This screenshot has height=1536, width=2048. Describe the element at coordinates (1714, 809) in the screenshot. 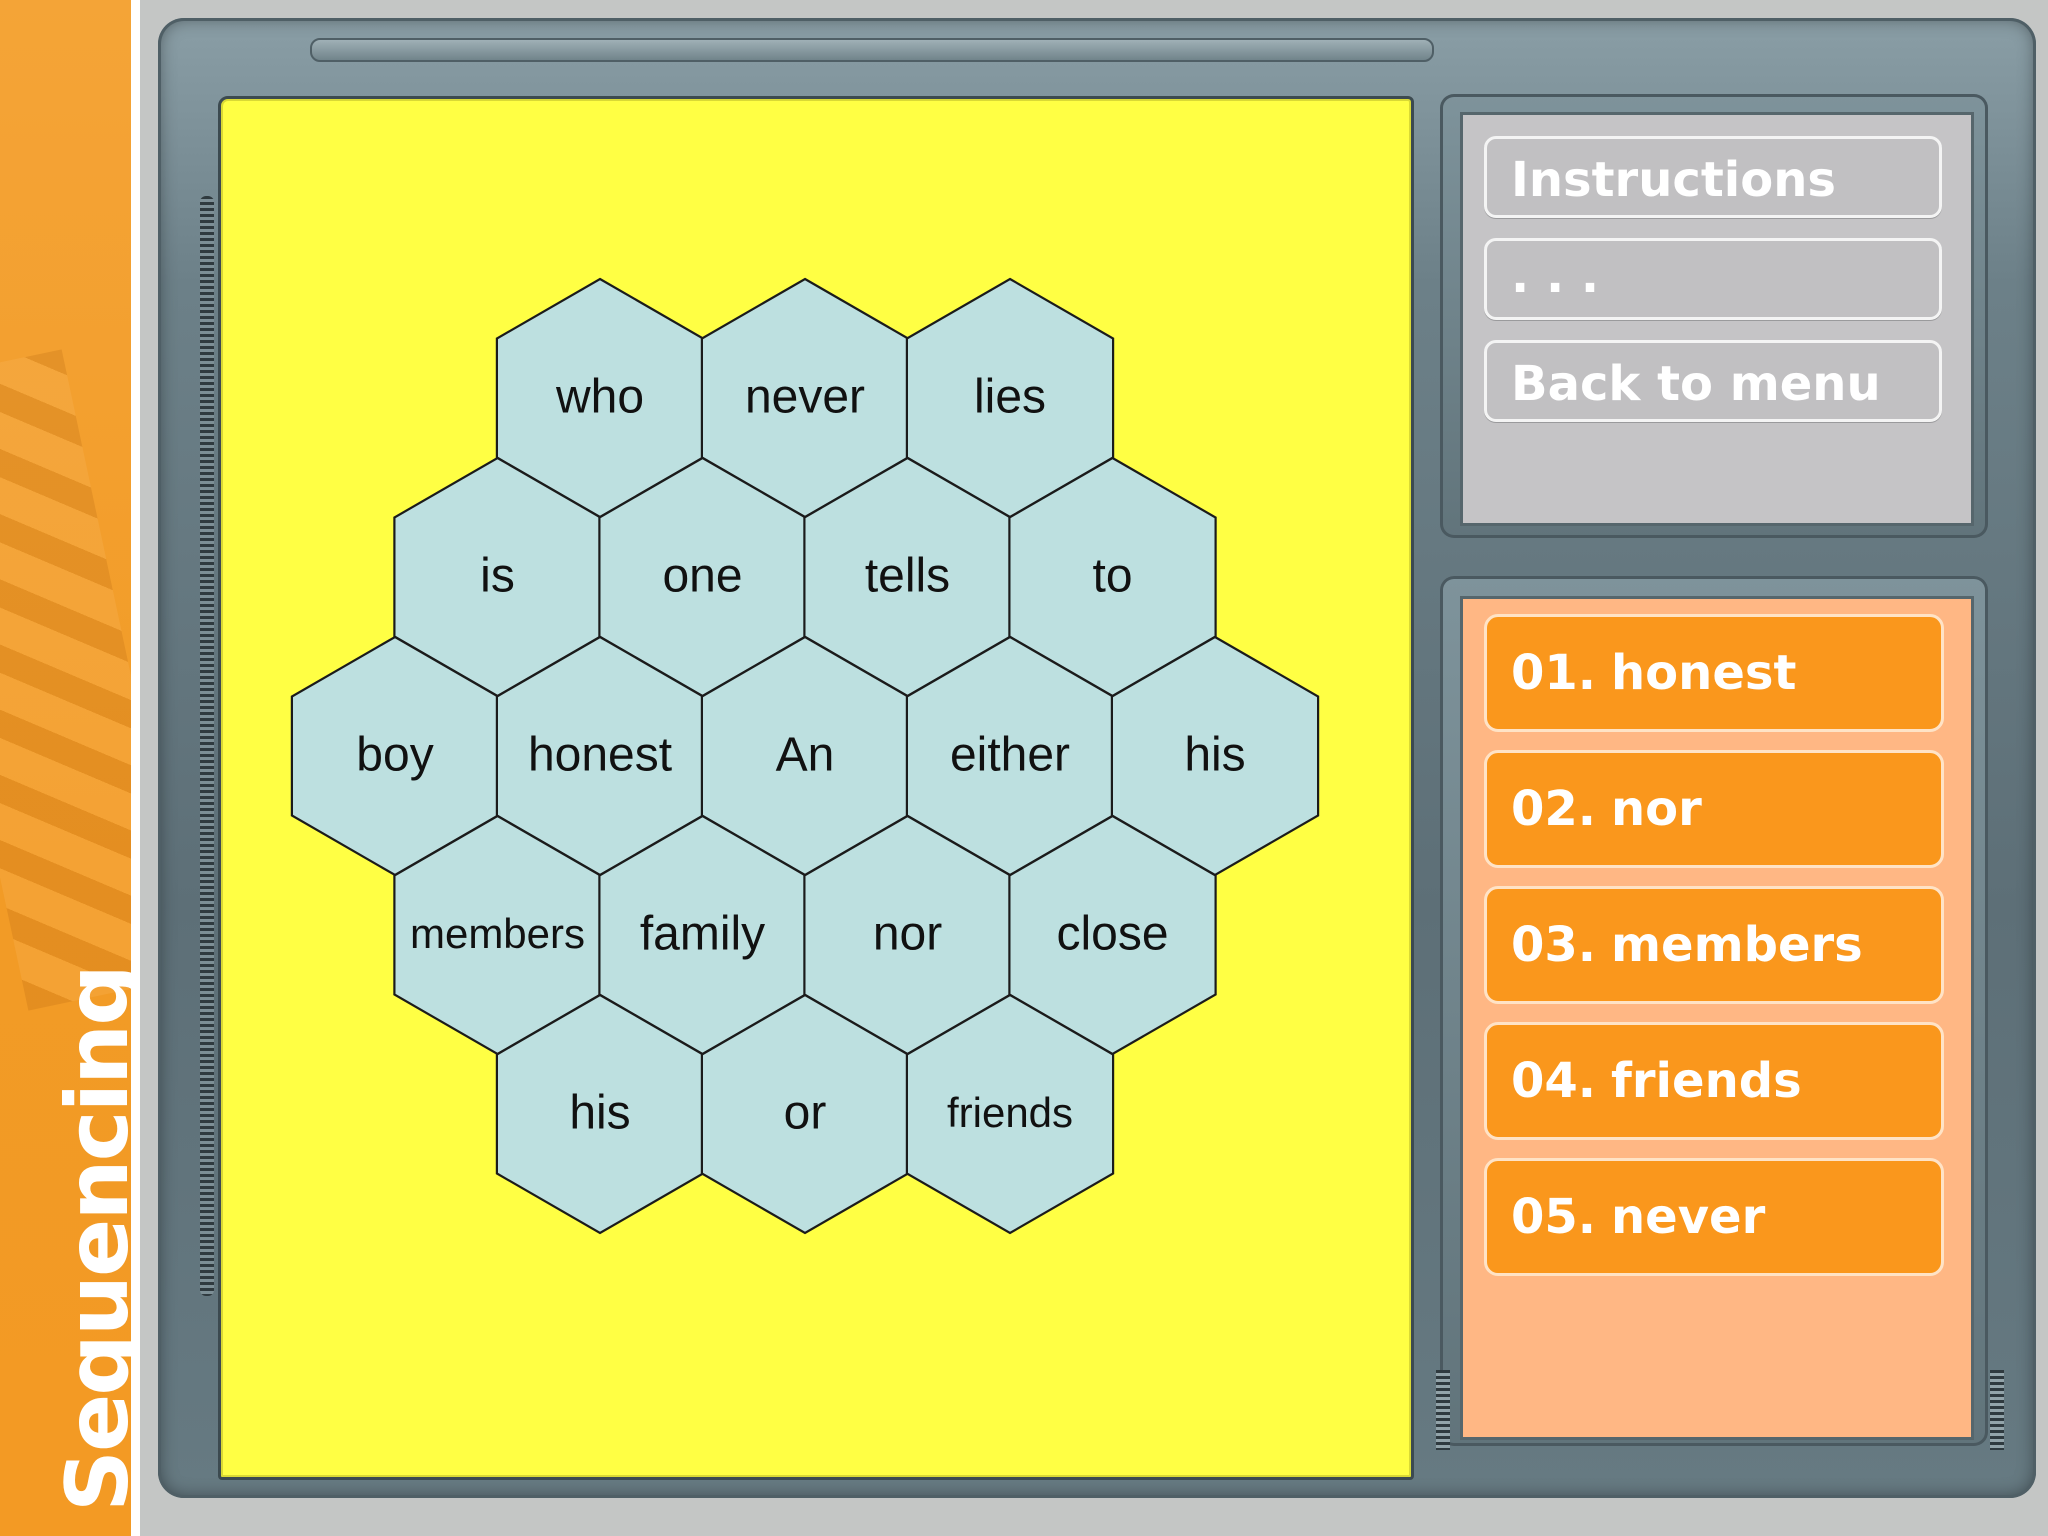

I see `answer-button: 02. nor` at that location.